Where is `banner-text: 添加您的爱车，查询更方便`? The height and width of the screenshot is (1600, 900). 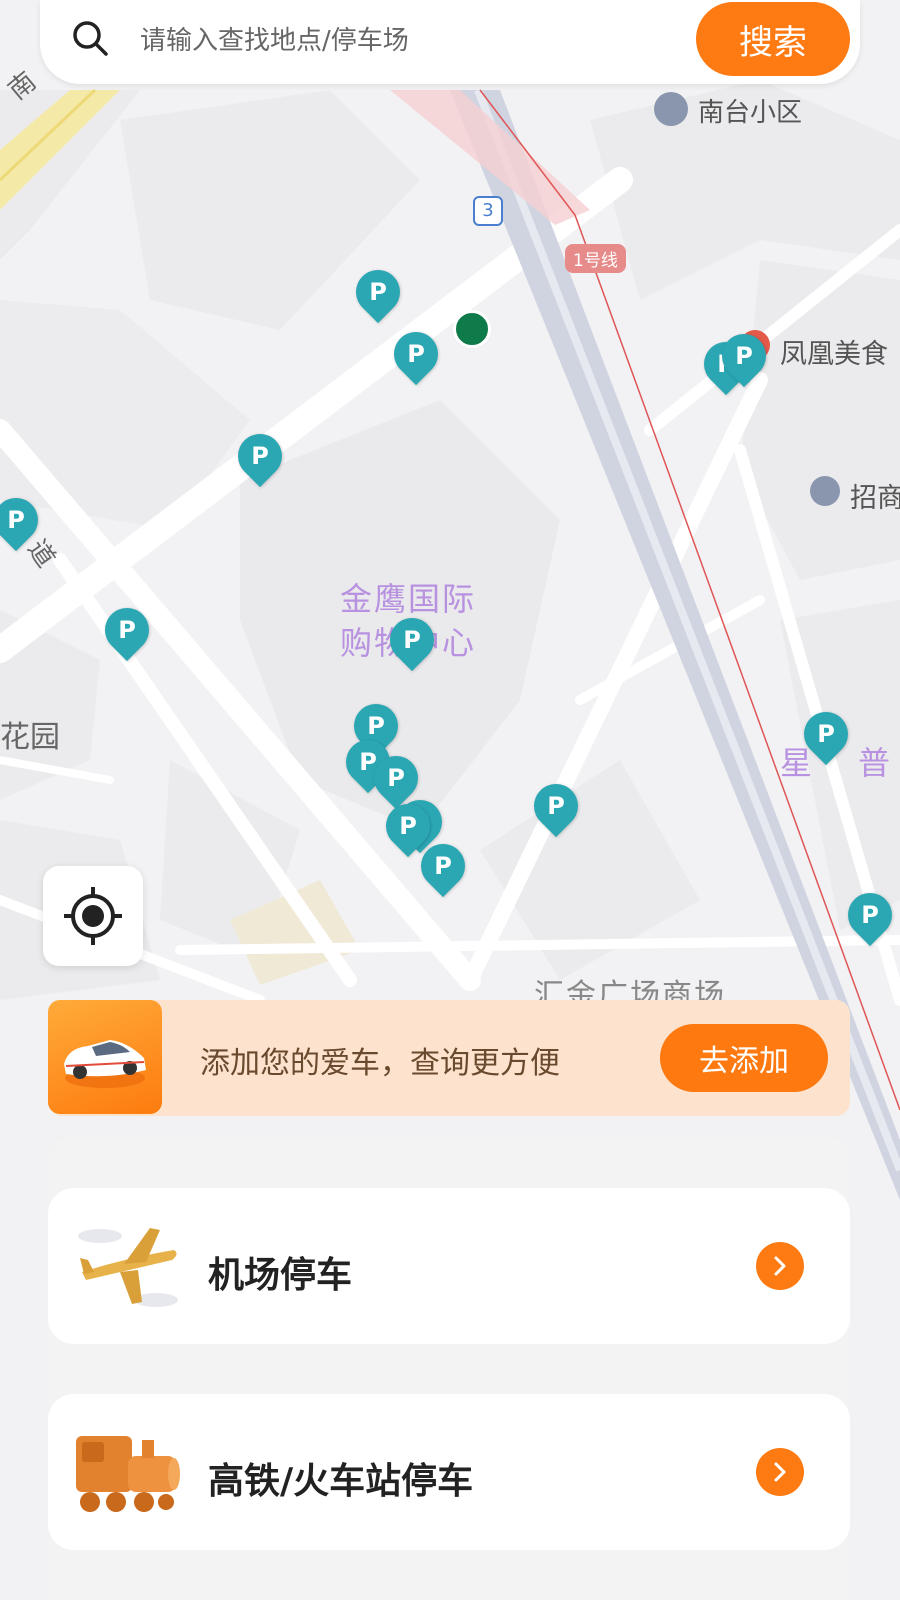
banner-text: 添加您的爱车，查询更方便 is located at coordinates (380, 1063).